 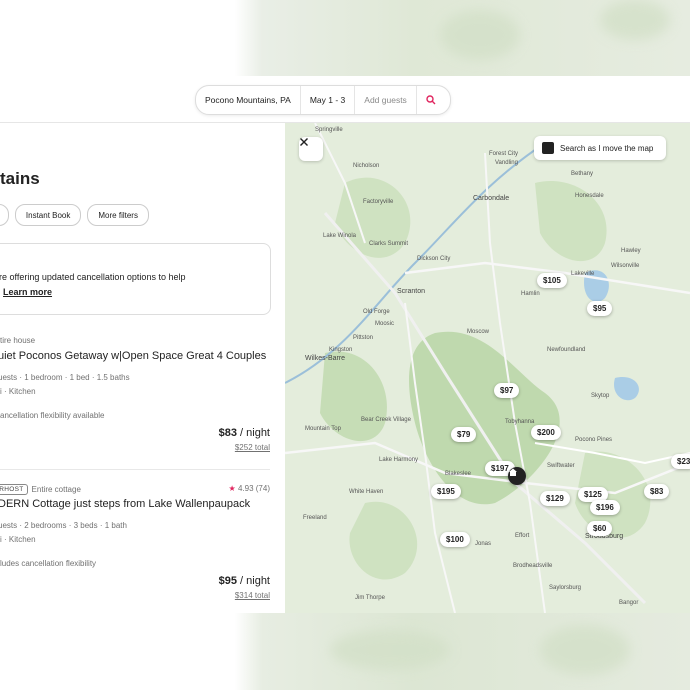 What do you see at coordinates (14, 489) in the screenshot?
I see `superhost-badge: PERHOST` at bounding box center [14, 489].